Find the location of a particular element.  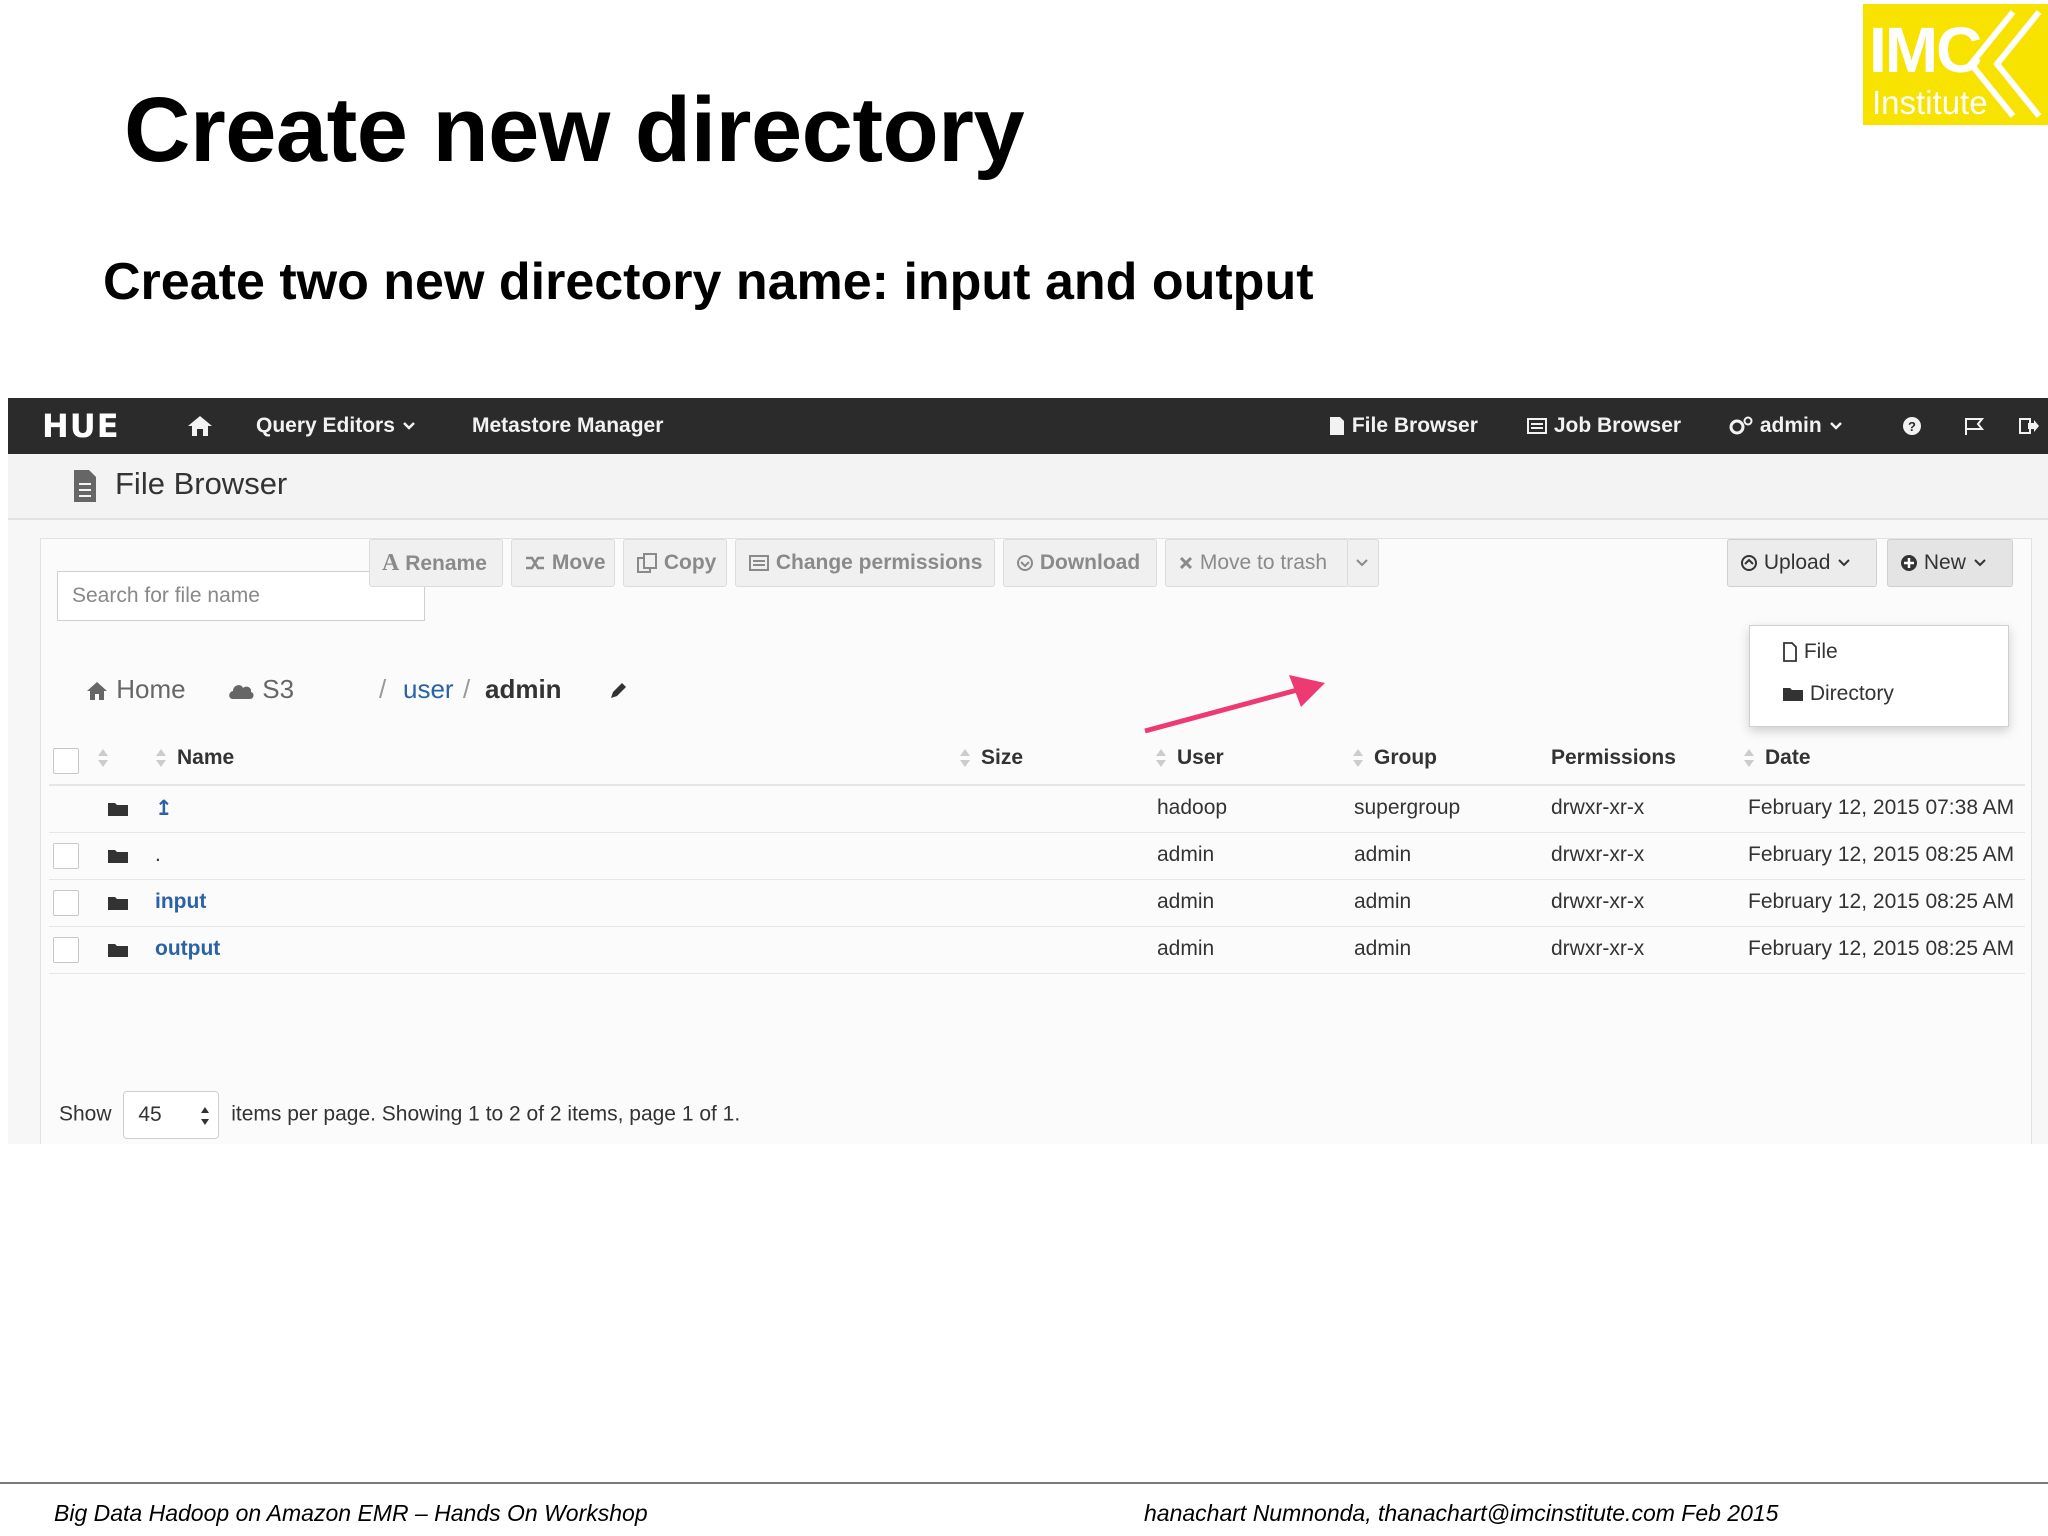

annotation-arrow is located at coordinates (1234, 704).